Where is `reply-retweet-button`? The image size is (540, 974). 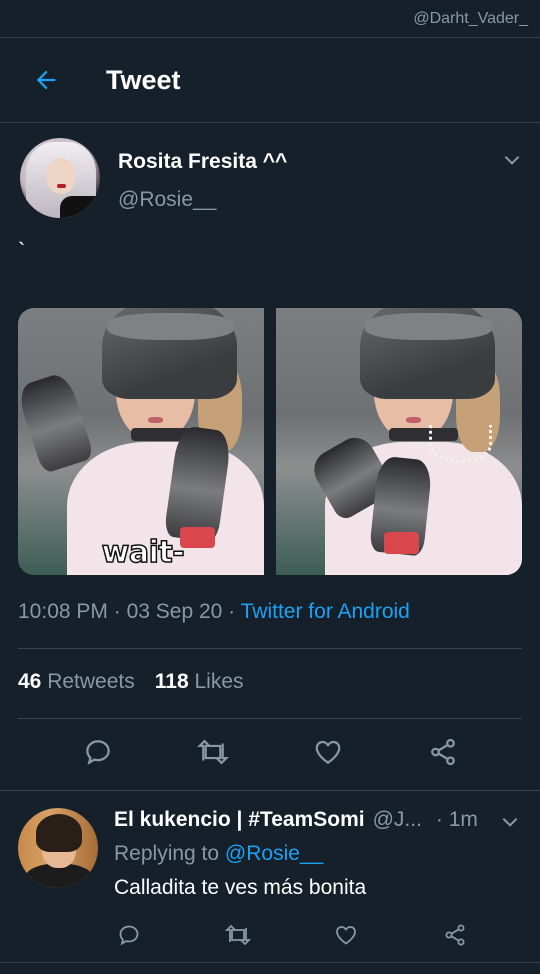 reply-retweet-button is located at coordinates (238, 935).